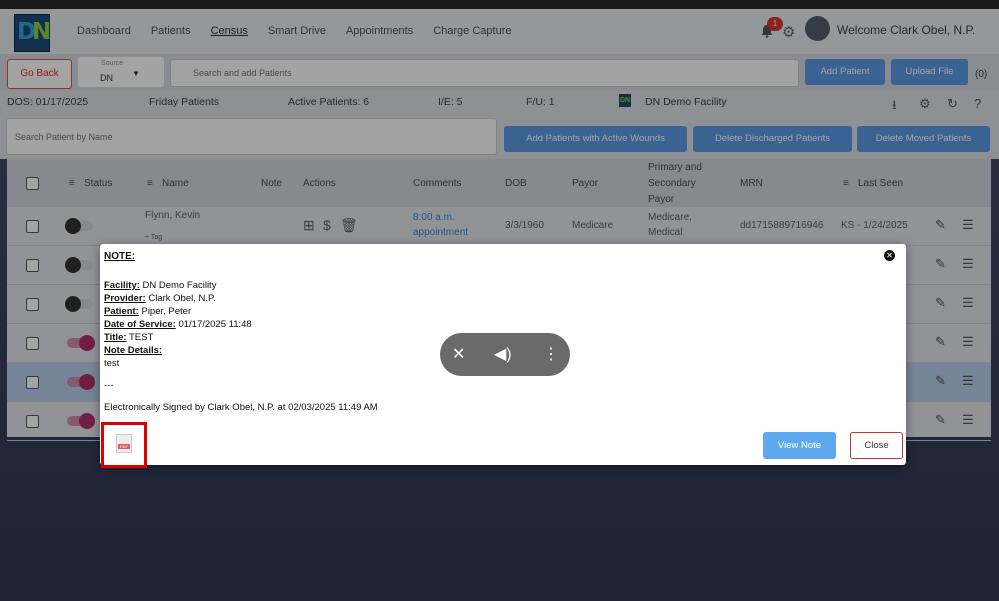 The image size is (999, 601). I want to click on title-label: Title:, so click(115, 337).